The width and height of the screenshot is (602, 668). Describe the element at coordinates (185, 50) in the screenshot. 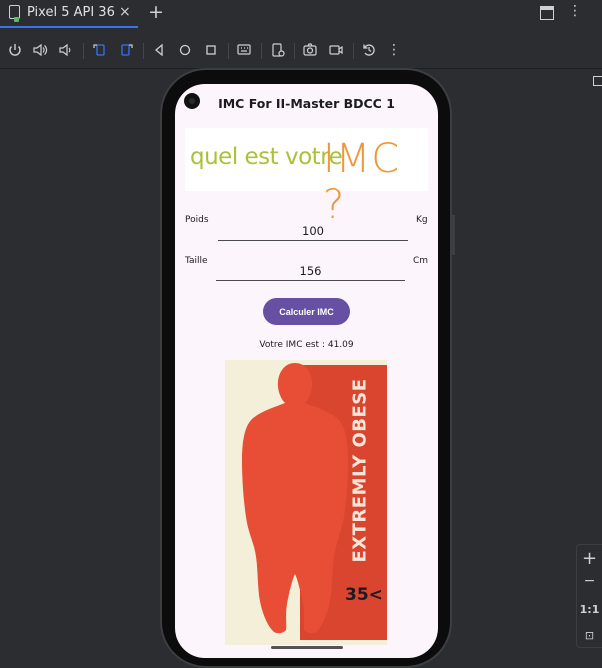

I see `home-icon` at that location.